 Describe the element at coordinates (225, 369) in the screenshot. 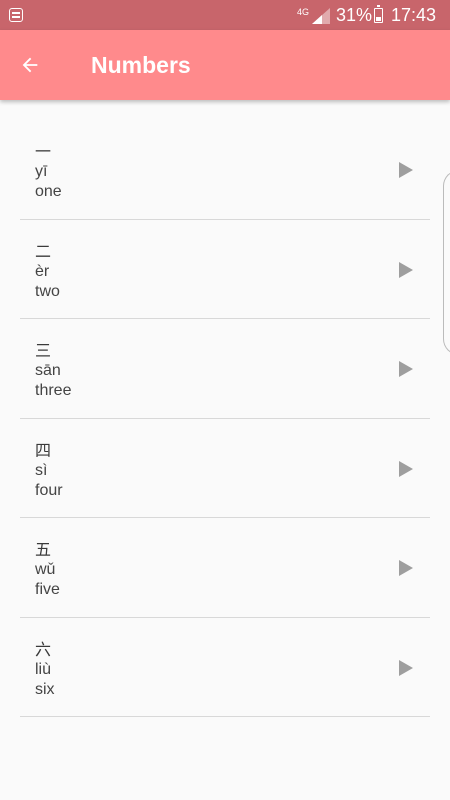

I see `list-item: 三 sān three` at that location.